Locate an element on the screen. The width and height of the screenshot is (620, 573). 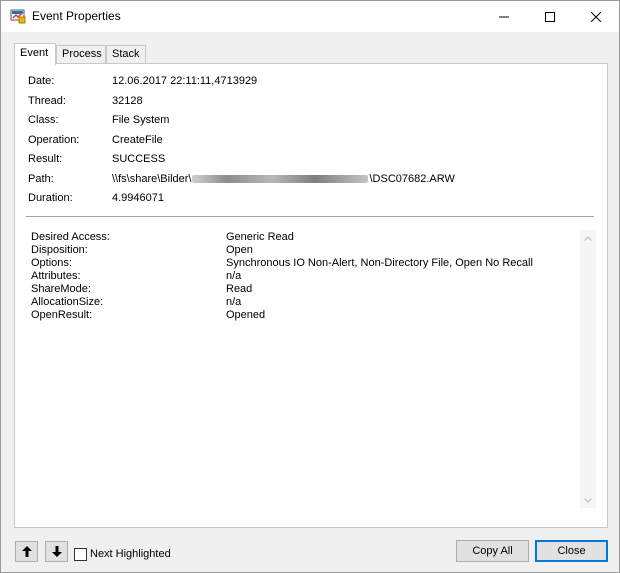
property-label: Thread: is located at coordinates (47, 101).